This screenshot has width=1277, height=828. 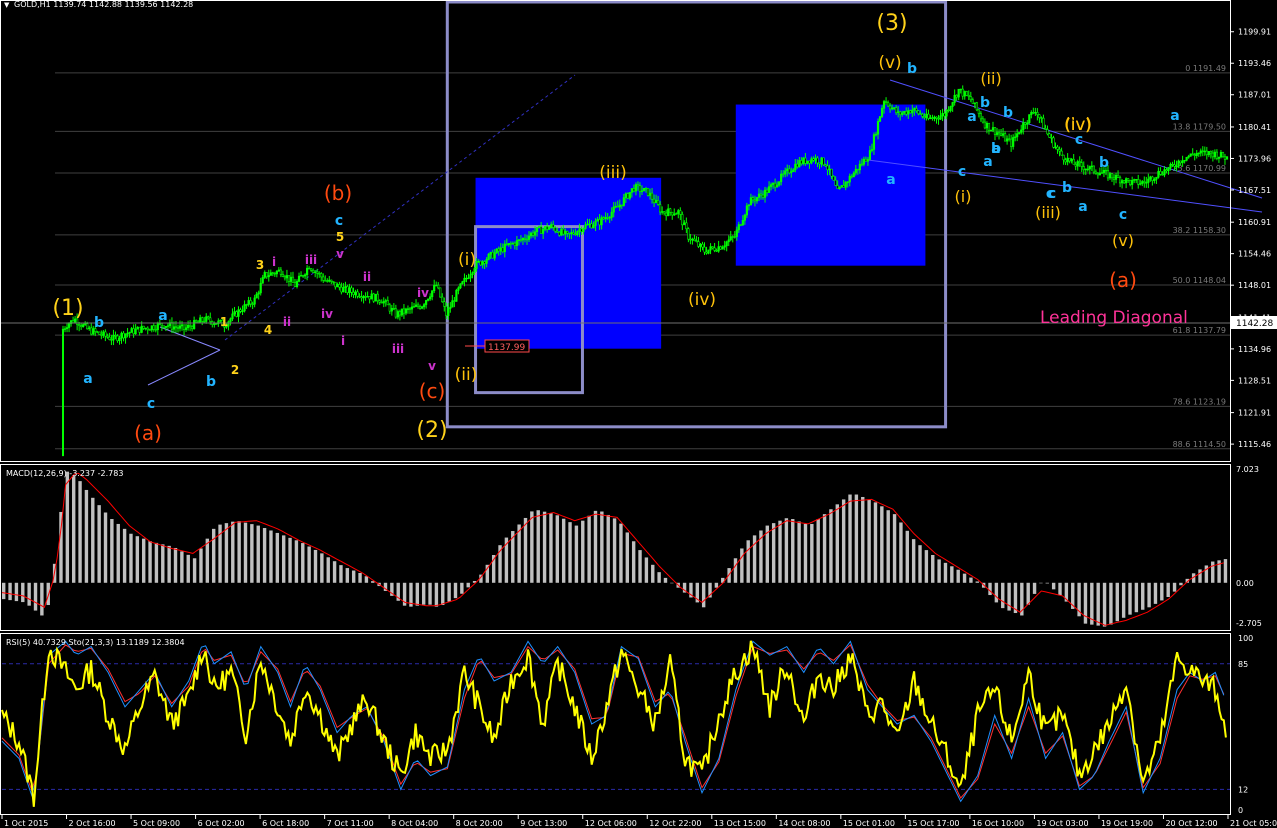 I want to click on wave-label: (ii), so click(x=990, y=78).